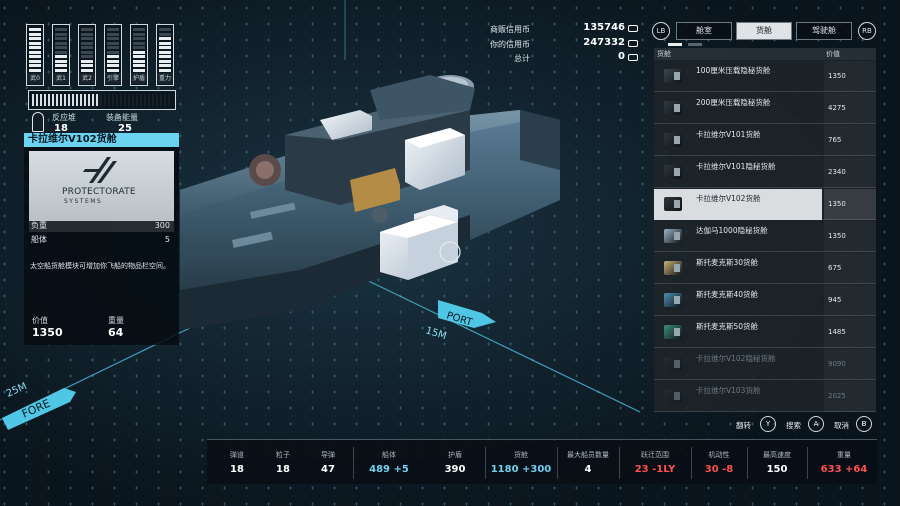  Describe the element at coordinates (704, 31) in the screenshot. I see `tab-rooms: 舱室` at that location.